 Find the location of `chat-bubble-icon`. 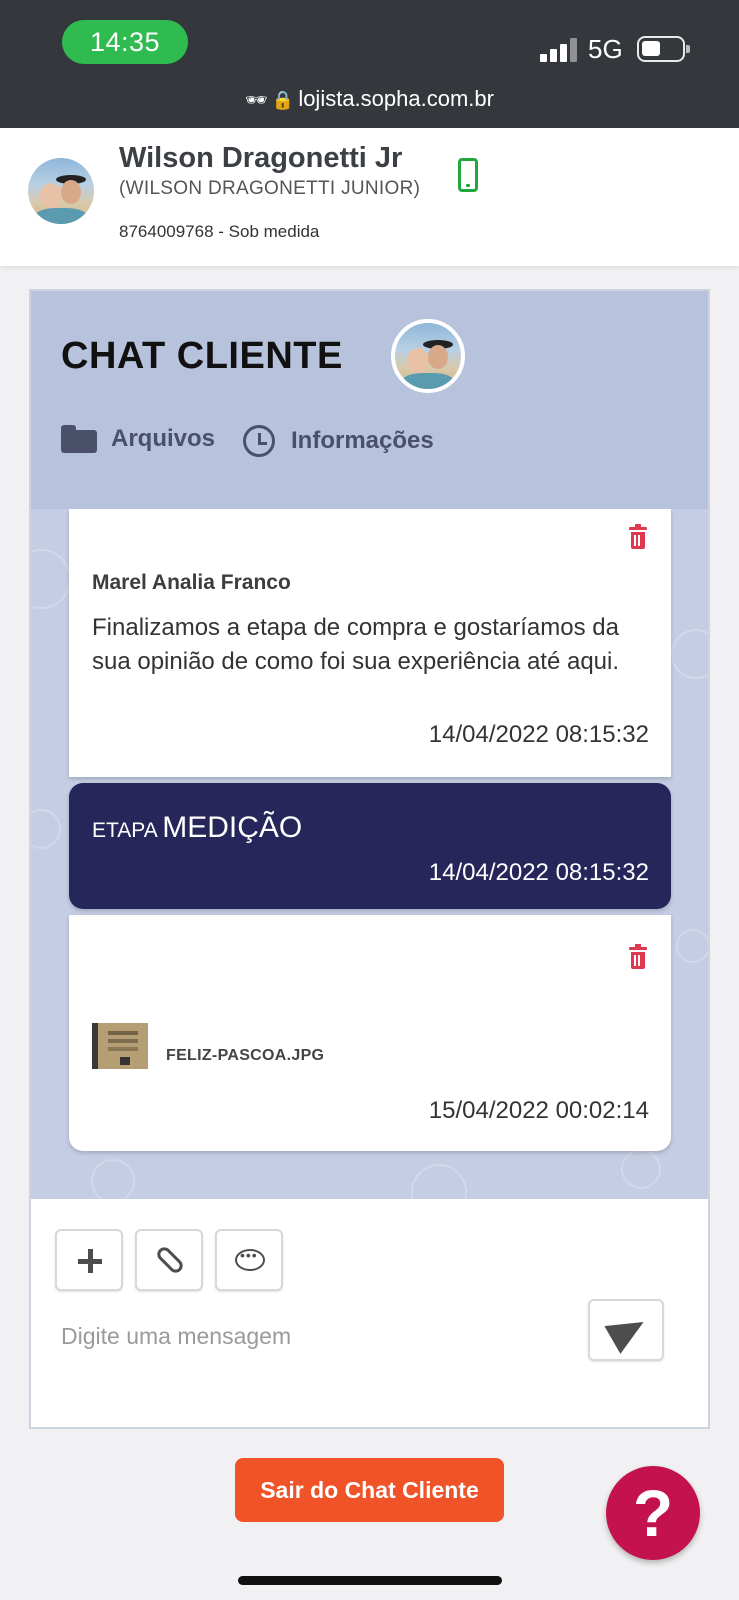

chat-bubble-icon is located at coordinates (250, 1259).